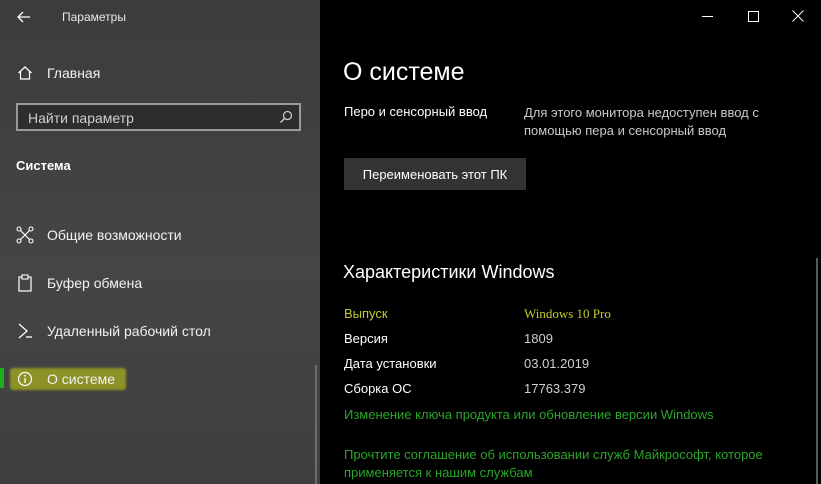  Describe the element at coordinates (160, 379) in the screenshot. I see `sidebar-item-about: О системе` at that location.